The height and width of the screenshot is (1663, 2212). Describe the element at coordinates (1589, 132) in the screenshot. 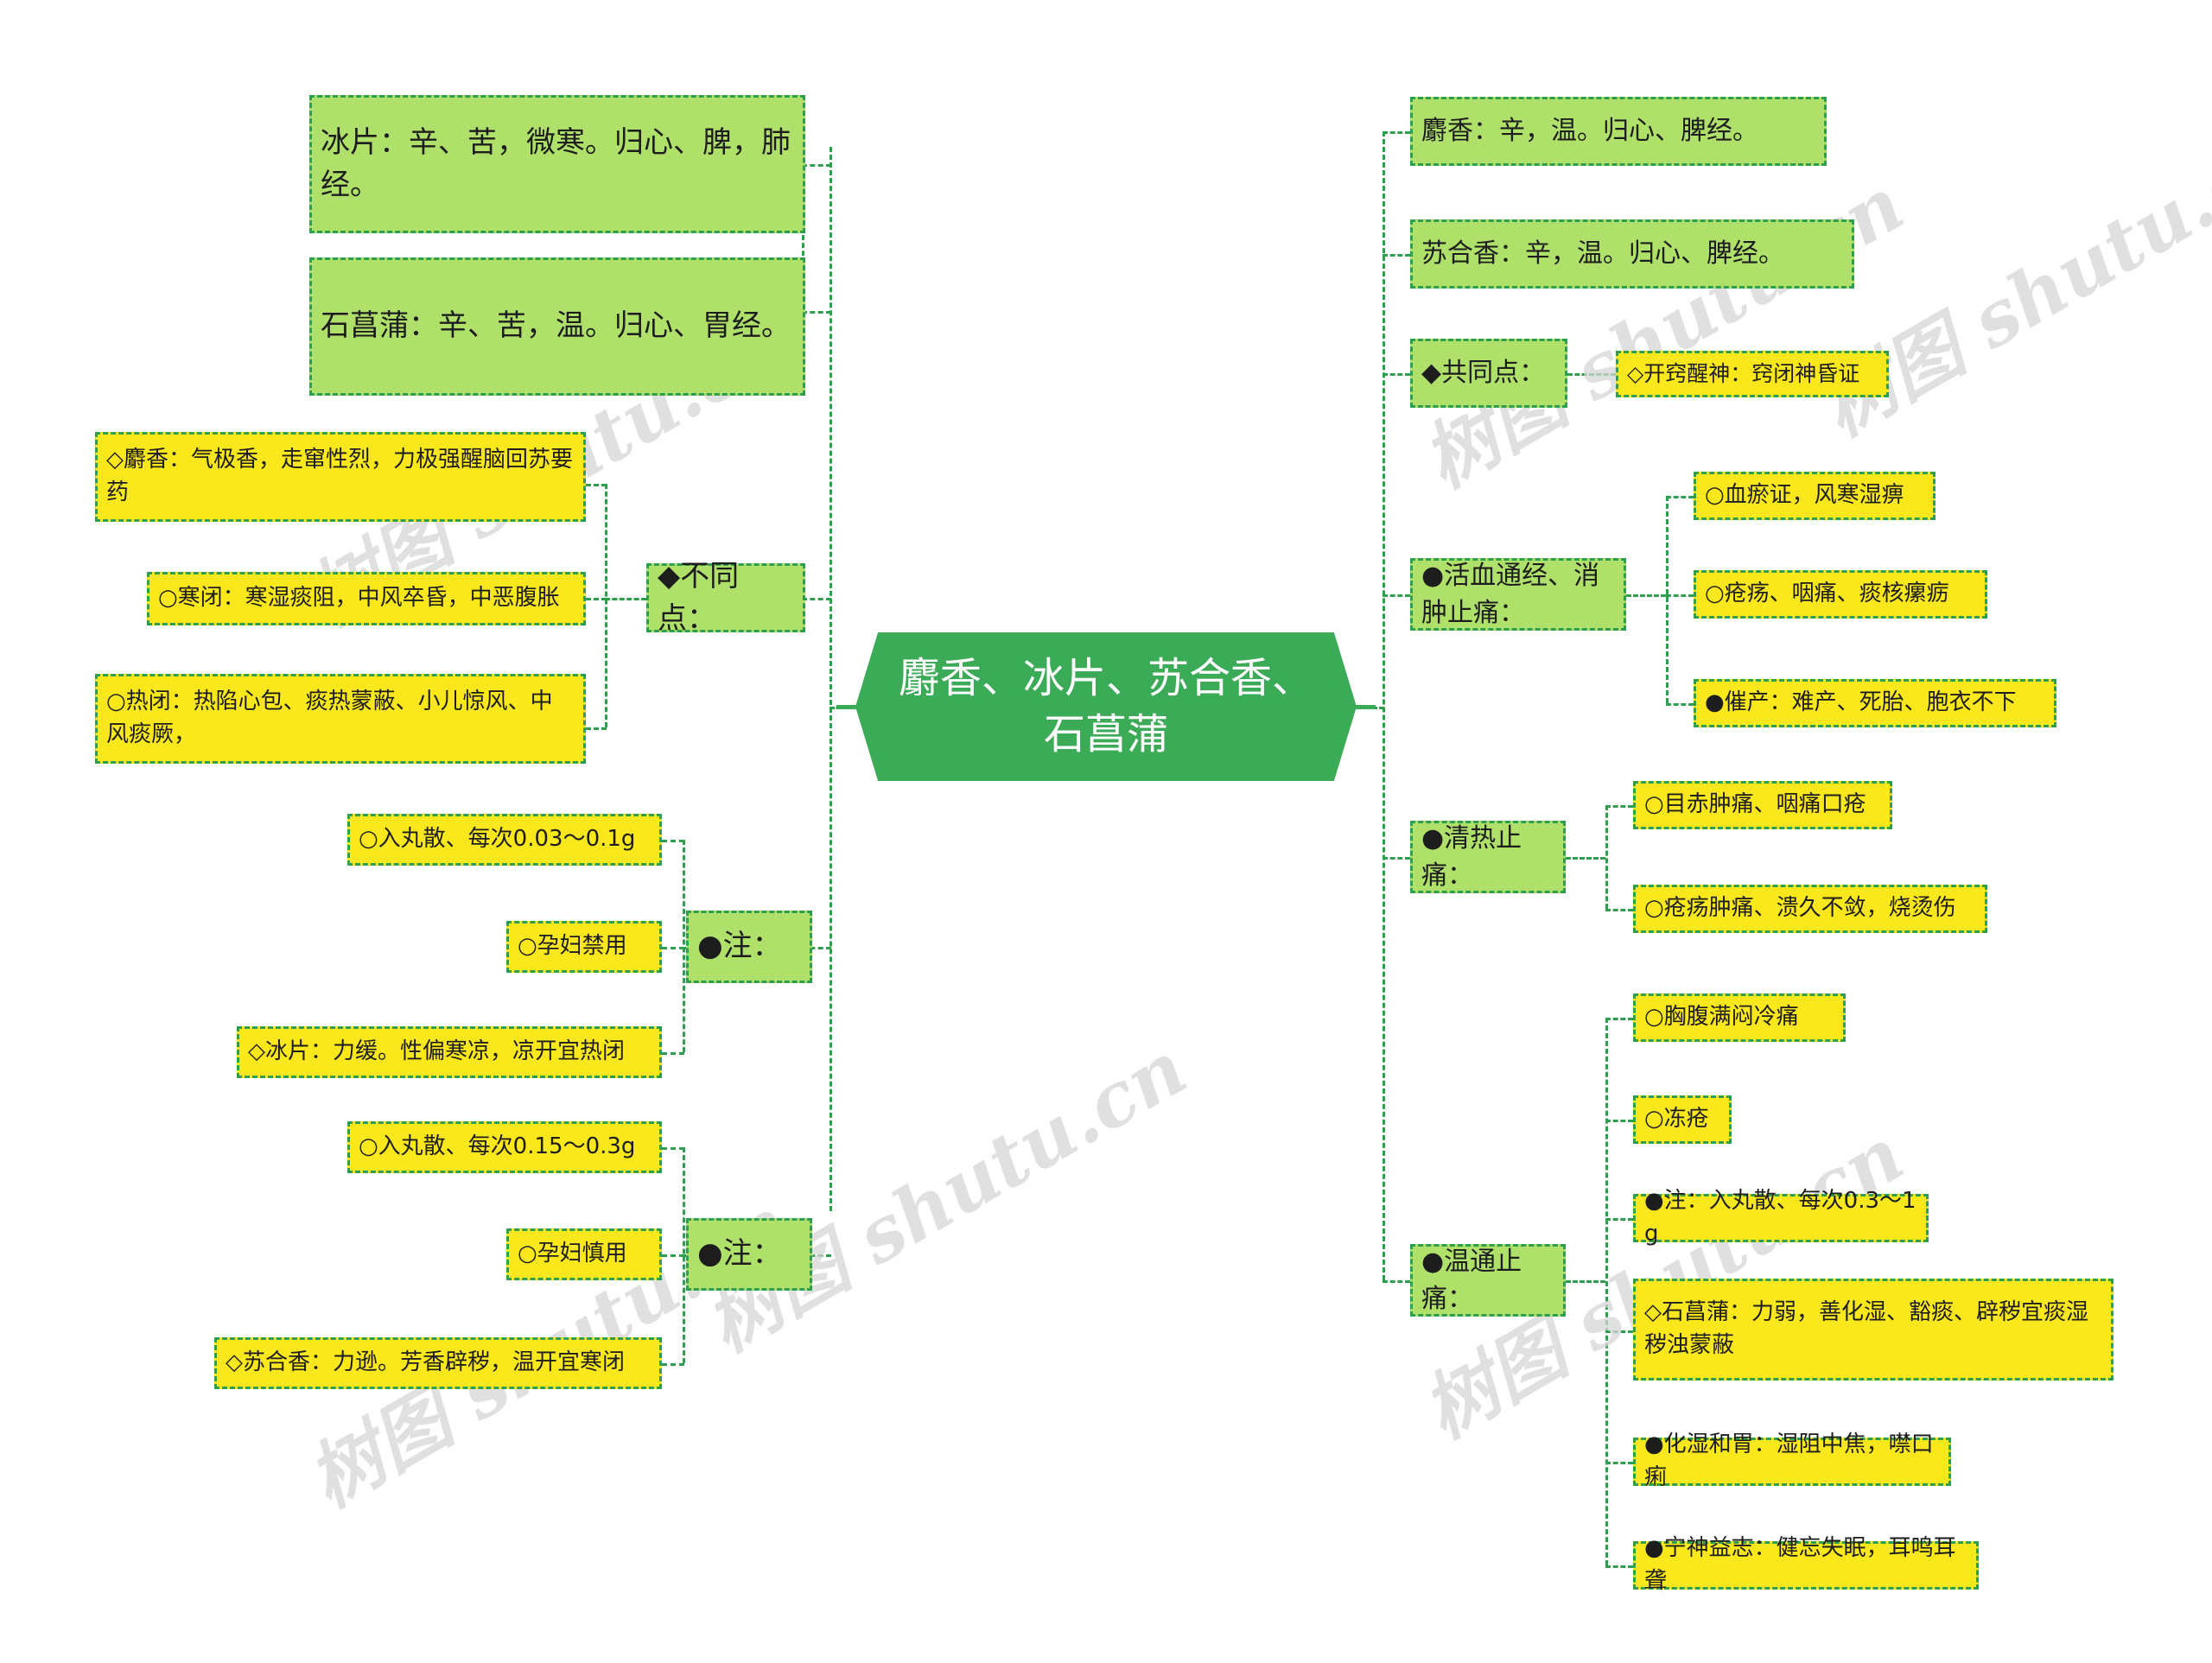

I see `node-label: 麝香：辛，温。归心、脾经。` at that location.